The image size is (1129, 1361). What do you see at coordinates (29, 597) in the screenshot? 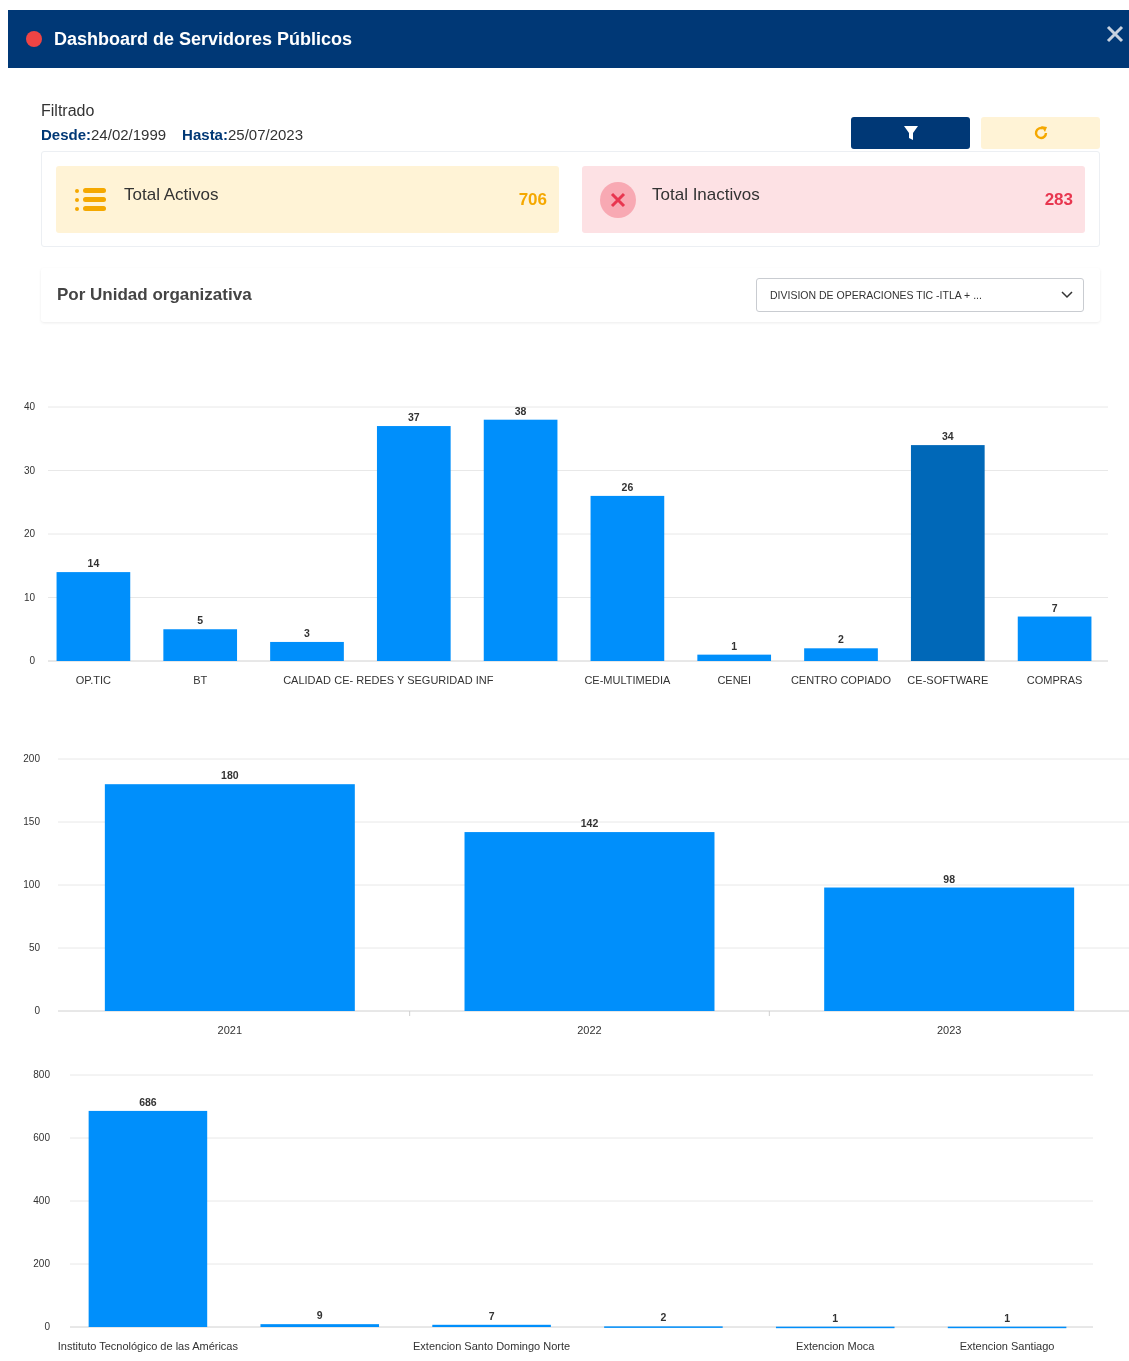
I see `axis-tick-label: 10` at bounding box center [29, 597].